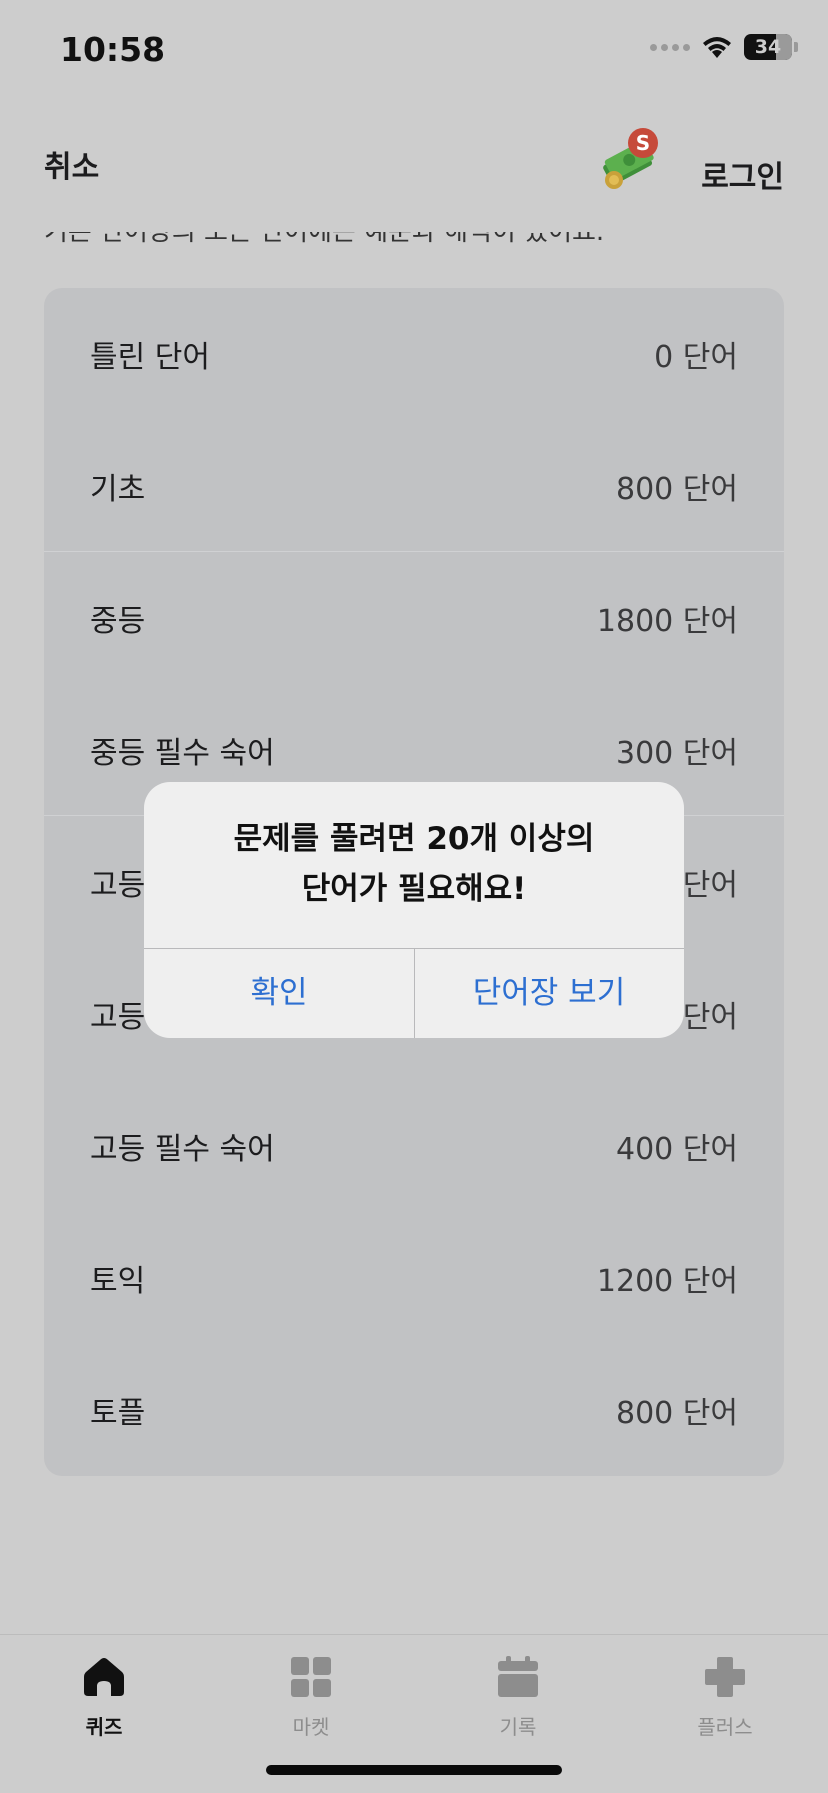  What do you see at coordinates (414, 486) in the screenshot?
I see `list-item-basic: 기초 800 단어` at bounding box center [414, 486].